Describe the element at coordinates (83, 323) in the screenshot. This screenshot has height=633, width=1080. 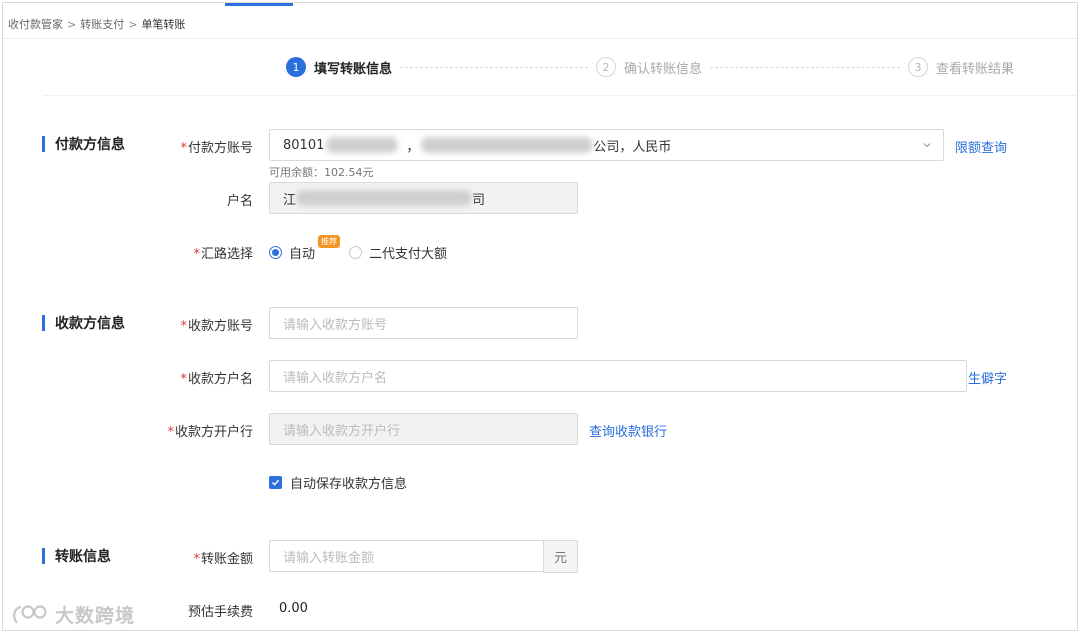
I see `payee-section-title: 收款方信息` at that location.